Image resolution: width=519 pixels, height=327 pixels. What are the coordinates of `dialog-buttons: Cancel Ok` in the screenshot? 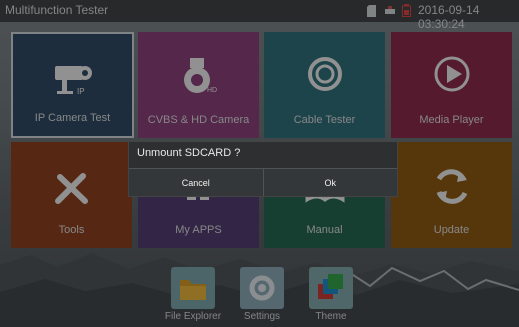 It's located at (263, 182).